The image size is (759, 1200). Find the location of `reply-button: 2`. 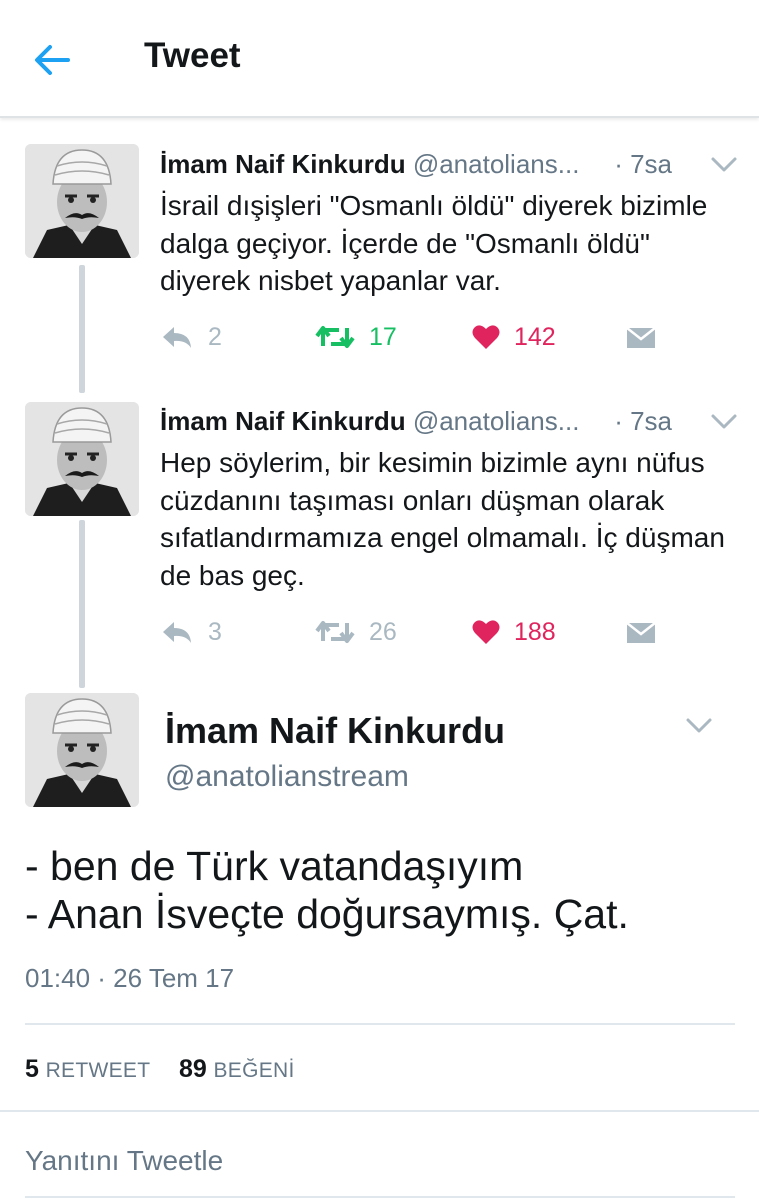

reply-button: 2 is located at coordinates (191, 336).